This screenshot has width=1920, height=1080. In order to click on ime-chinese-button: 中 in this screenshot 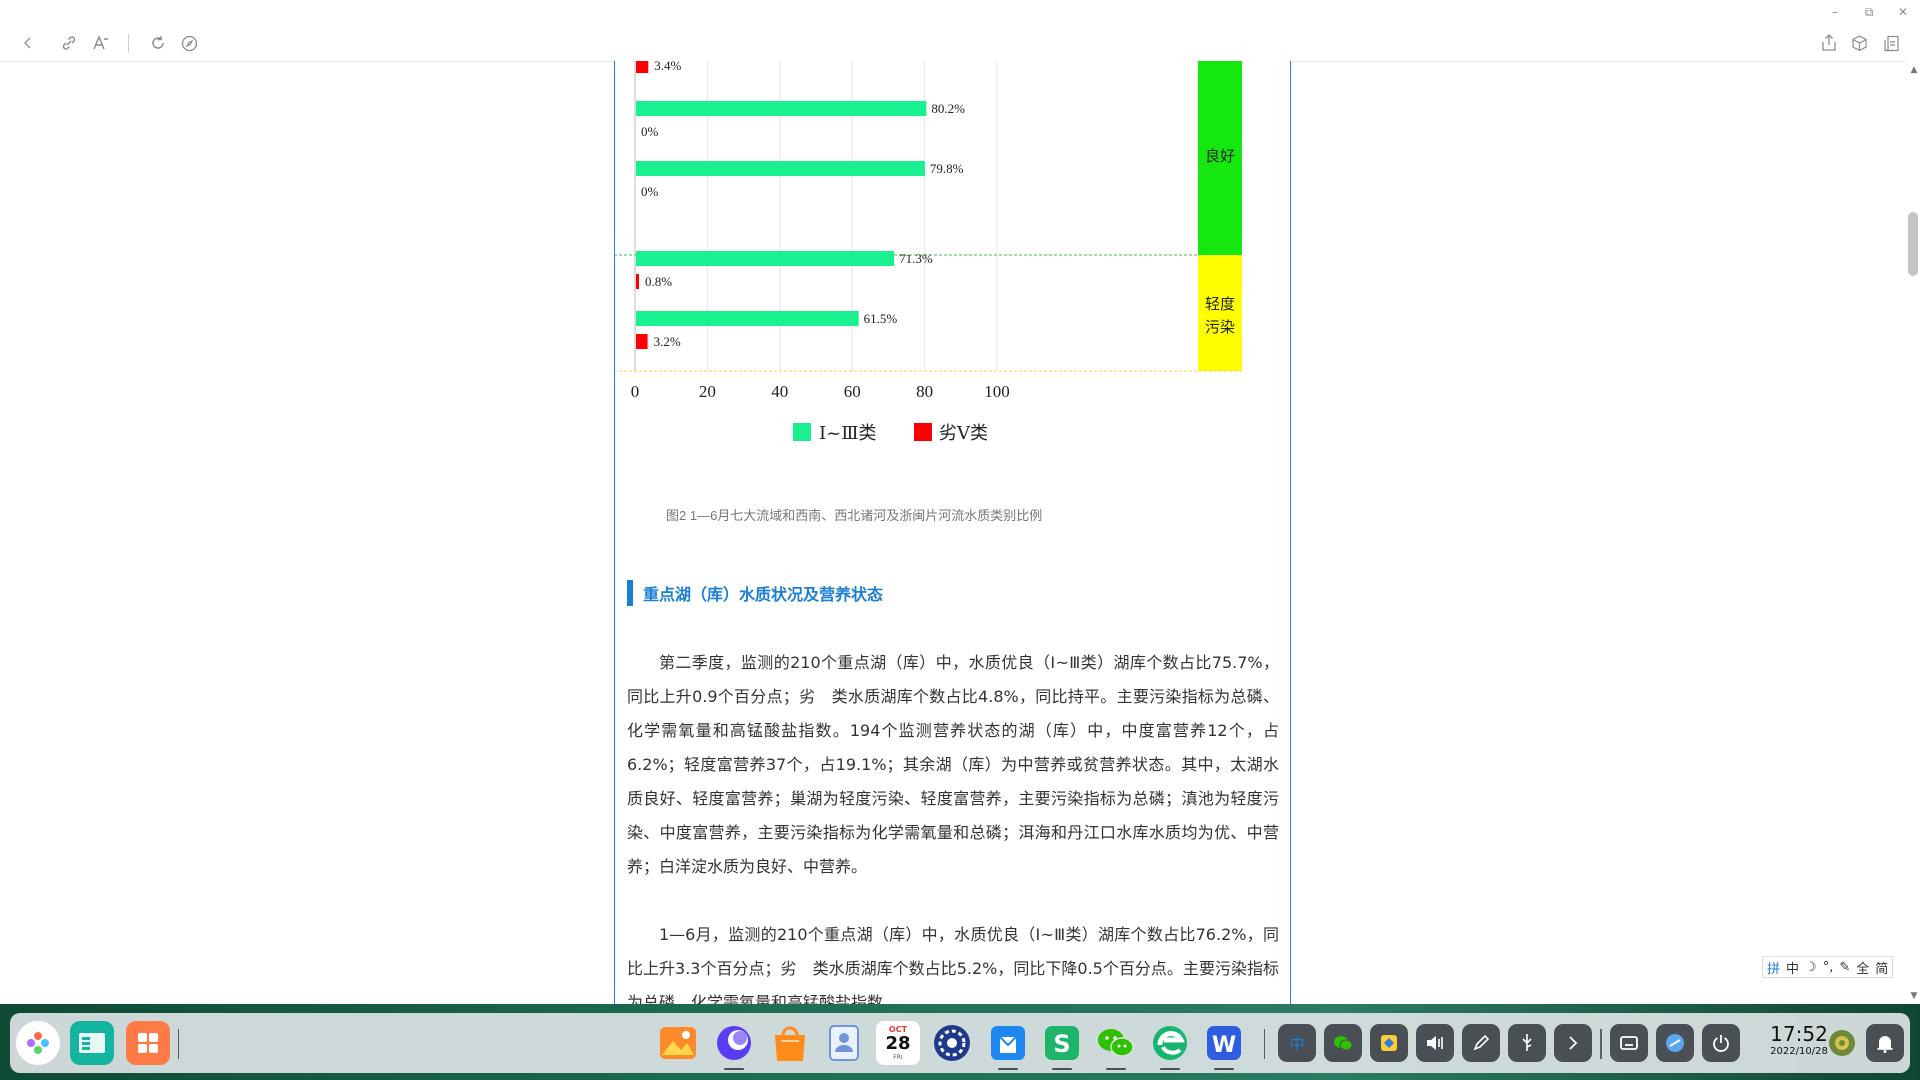, I will do `click(1792, 967)`.